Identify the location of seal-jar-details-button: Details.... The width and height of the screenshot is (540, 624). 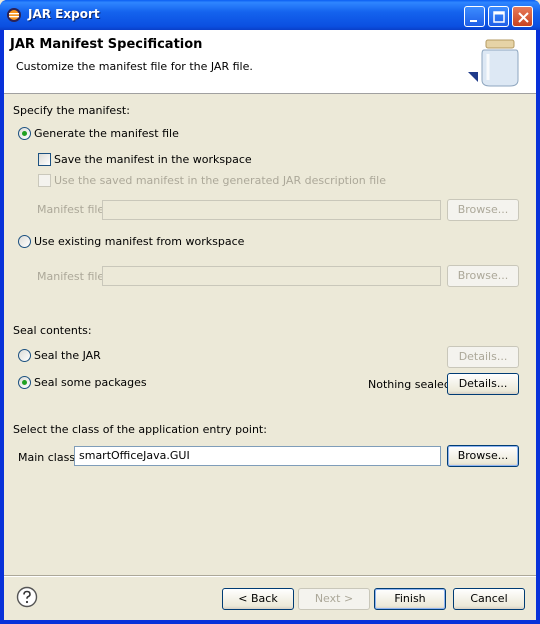
(483, 357).